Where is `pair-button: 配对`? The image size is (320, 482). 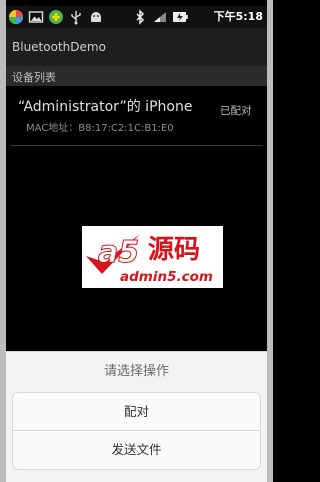
pair-button: 配对 is located at coordinates (136, 411).